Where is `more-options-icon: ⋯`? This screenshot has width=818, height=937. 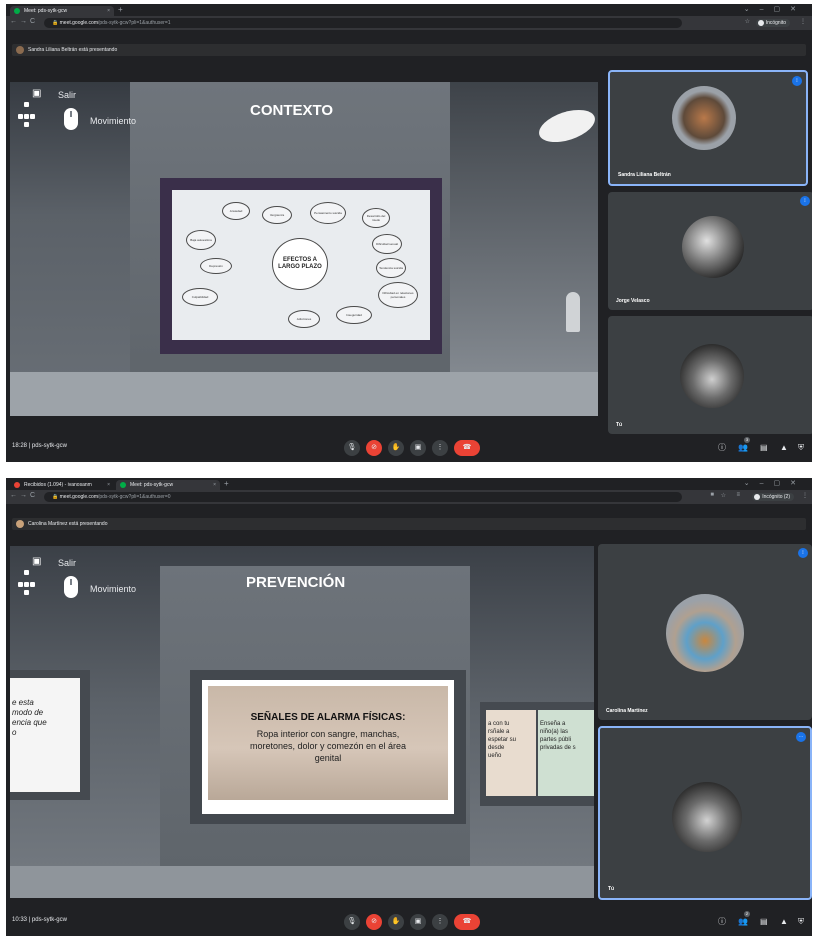
more-options-icon: ⋯ is located at coordinates (801, 737).